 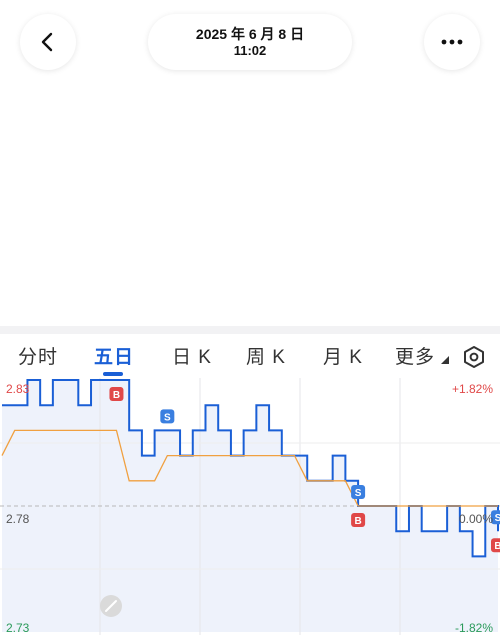 I want to click on back-button, so click(x=48, y=42).